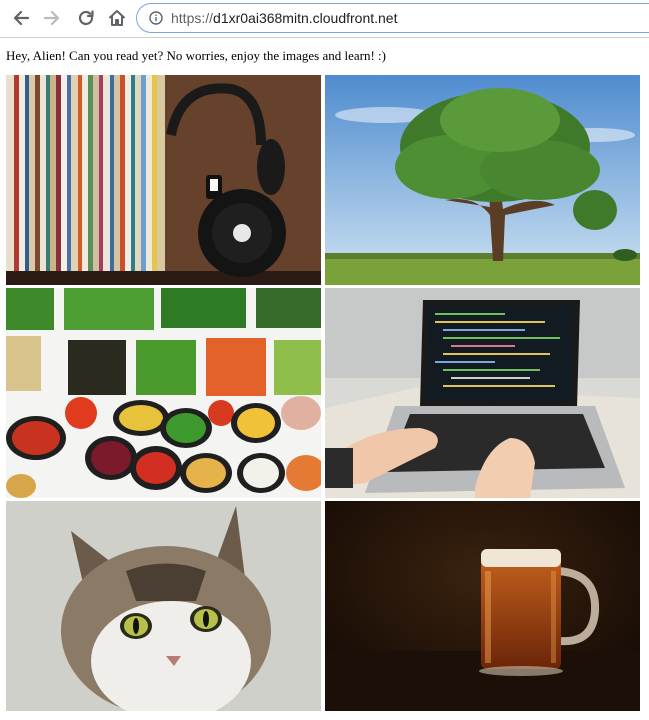 The image size is (649, 720). I want to click on home-icon, so click(117, 18).